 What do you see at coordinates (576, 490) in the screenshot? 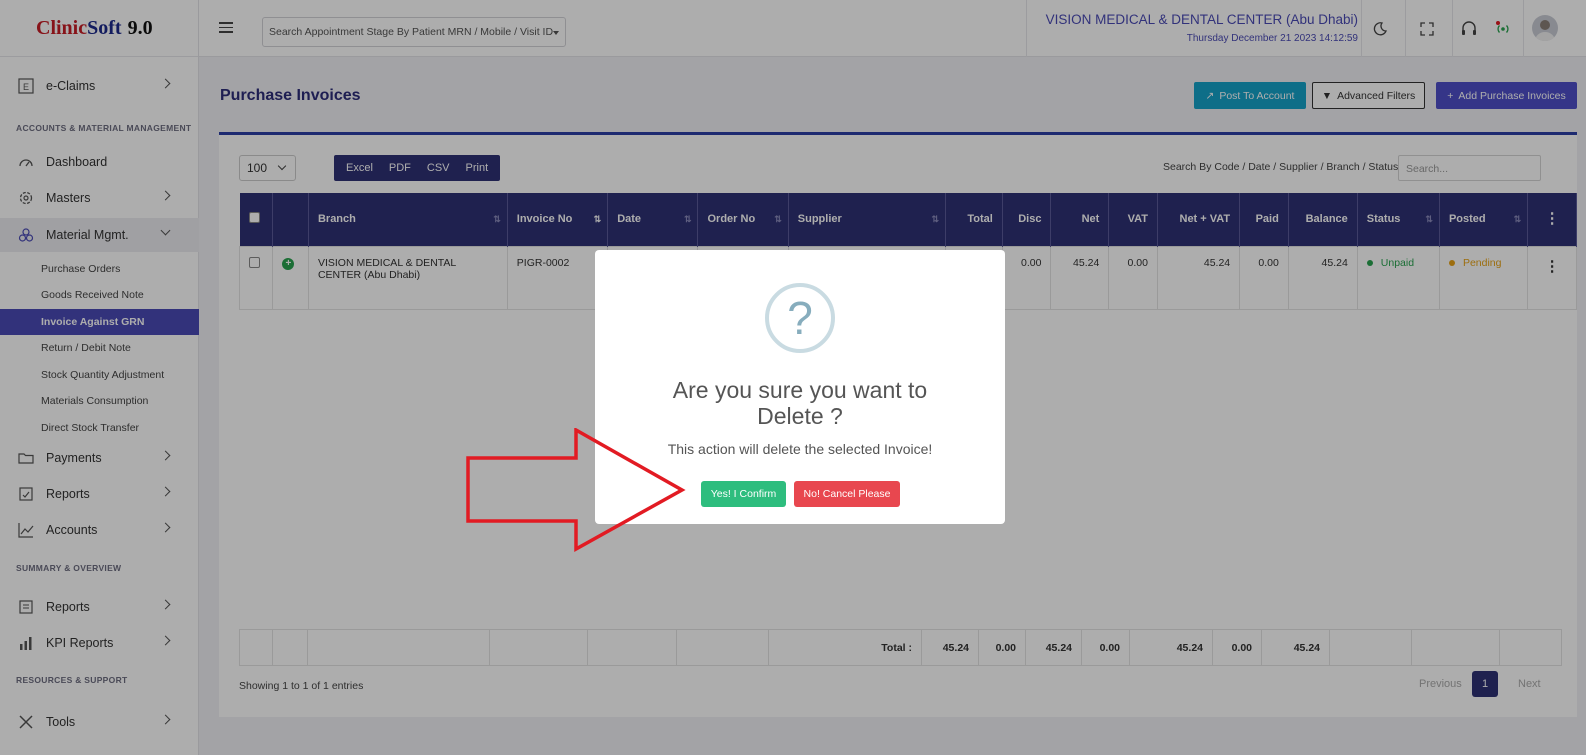
I see `annotation-arrow` at bounding box center [576, 490].